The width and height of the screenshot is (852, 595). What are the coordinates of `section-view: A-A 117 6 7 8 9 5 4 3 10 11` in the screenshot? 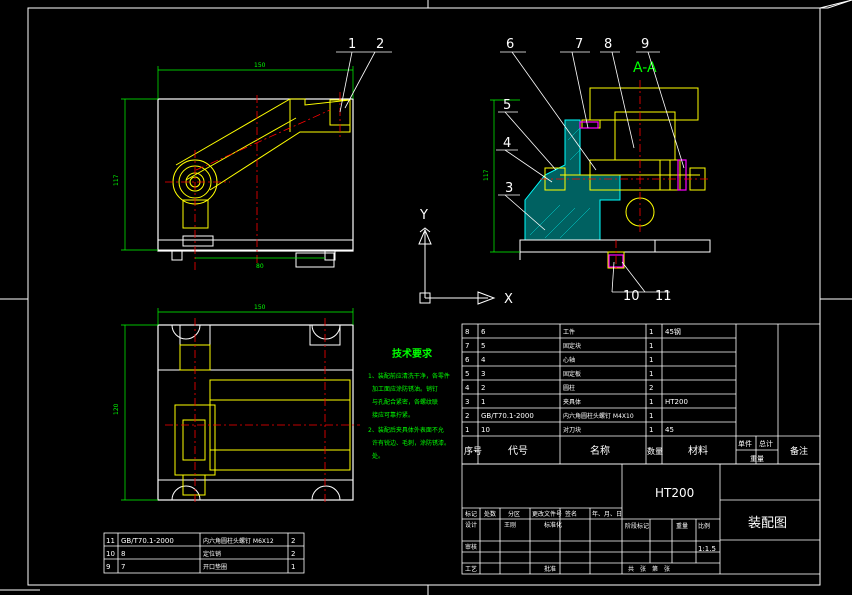 It's located at (597, 170).